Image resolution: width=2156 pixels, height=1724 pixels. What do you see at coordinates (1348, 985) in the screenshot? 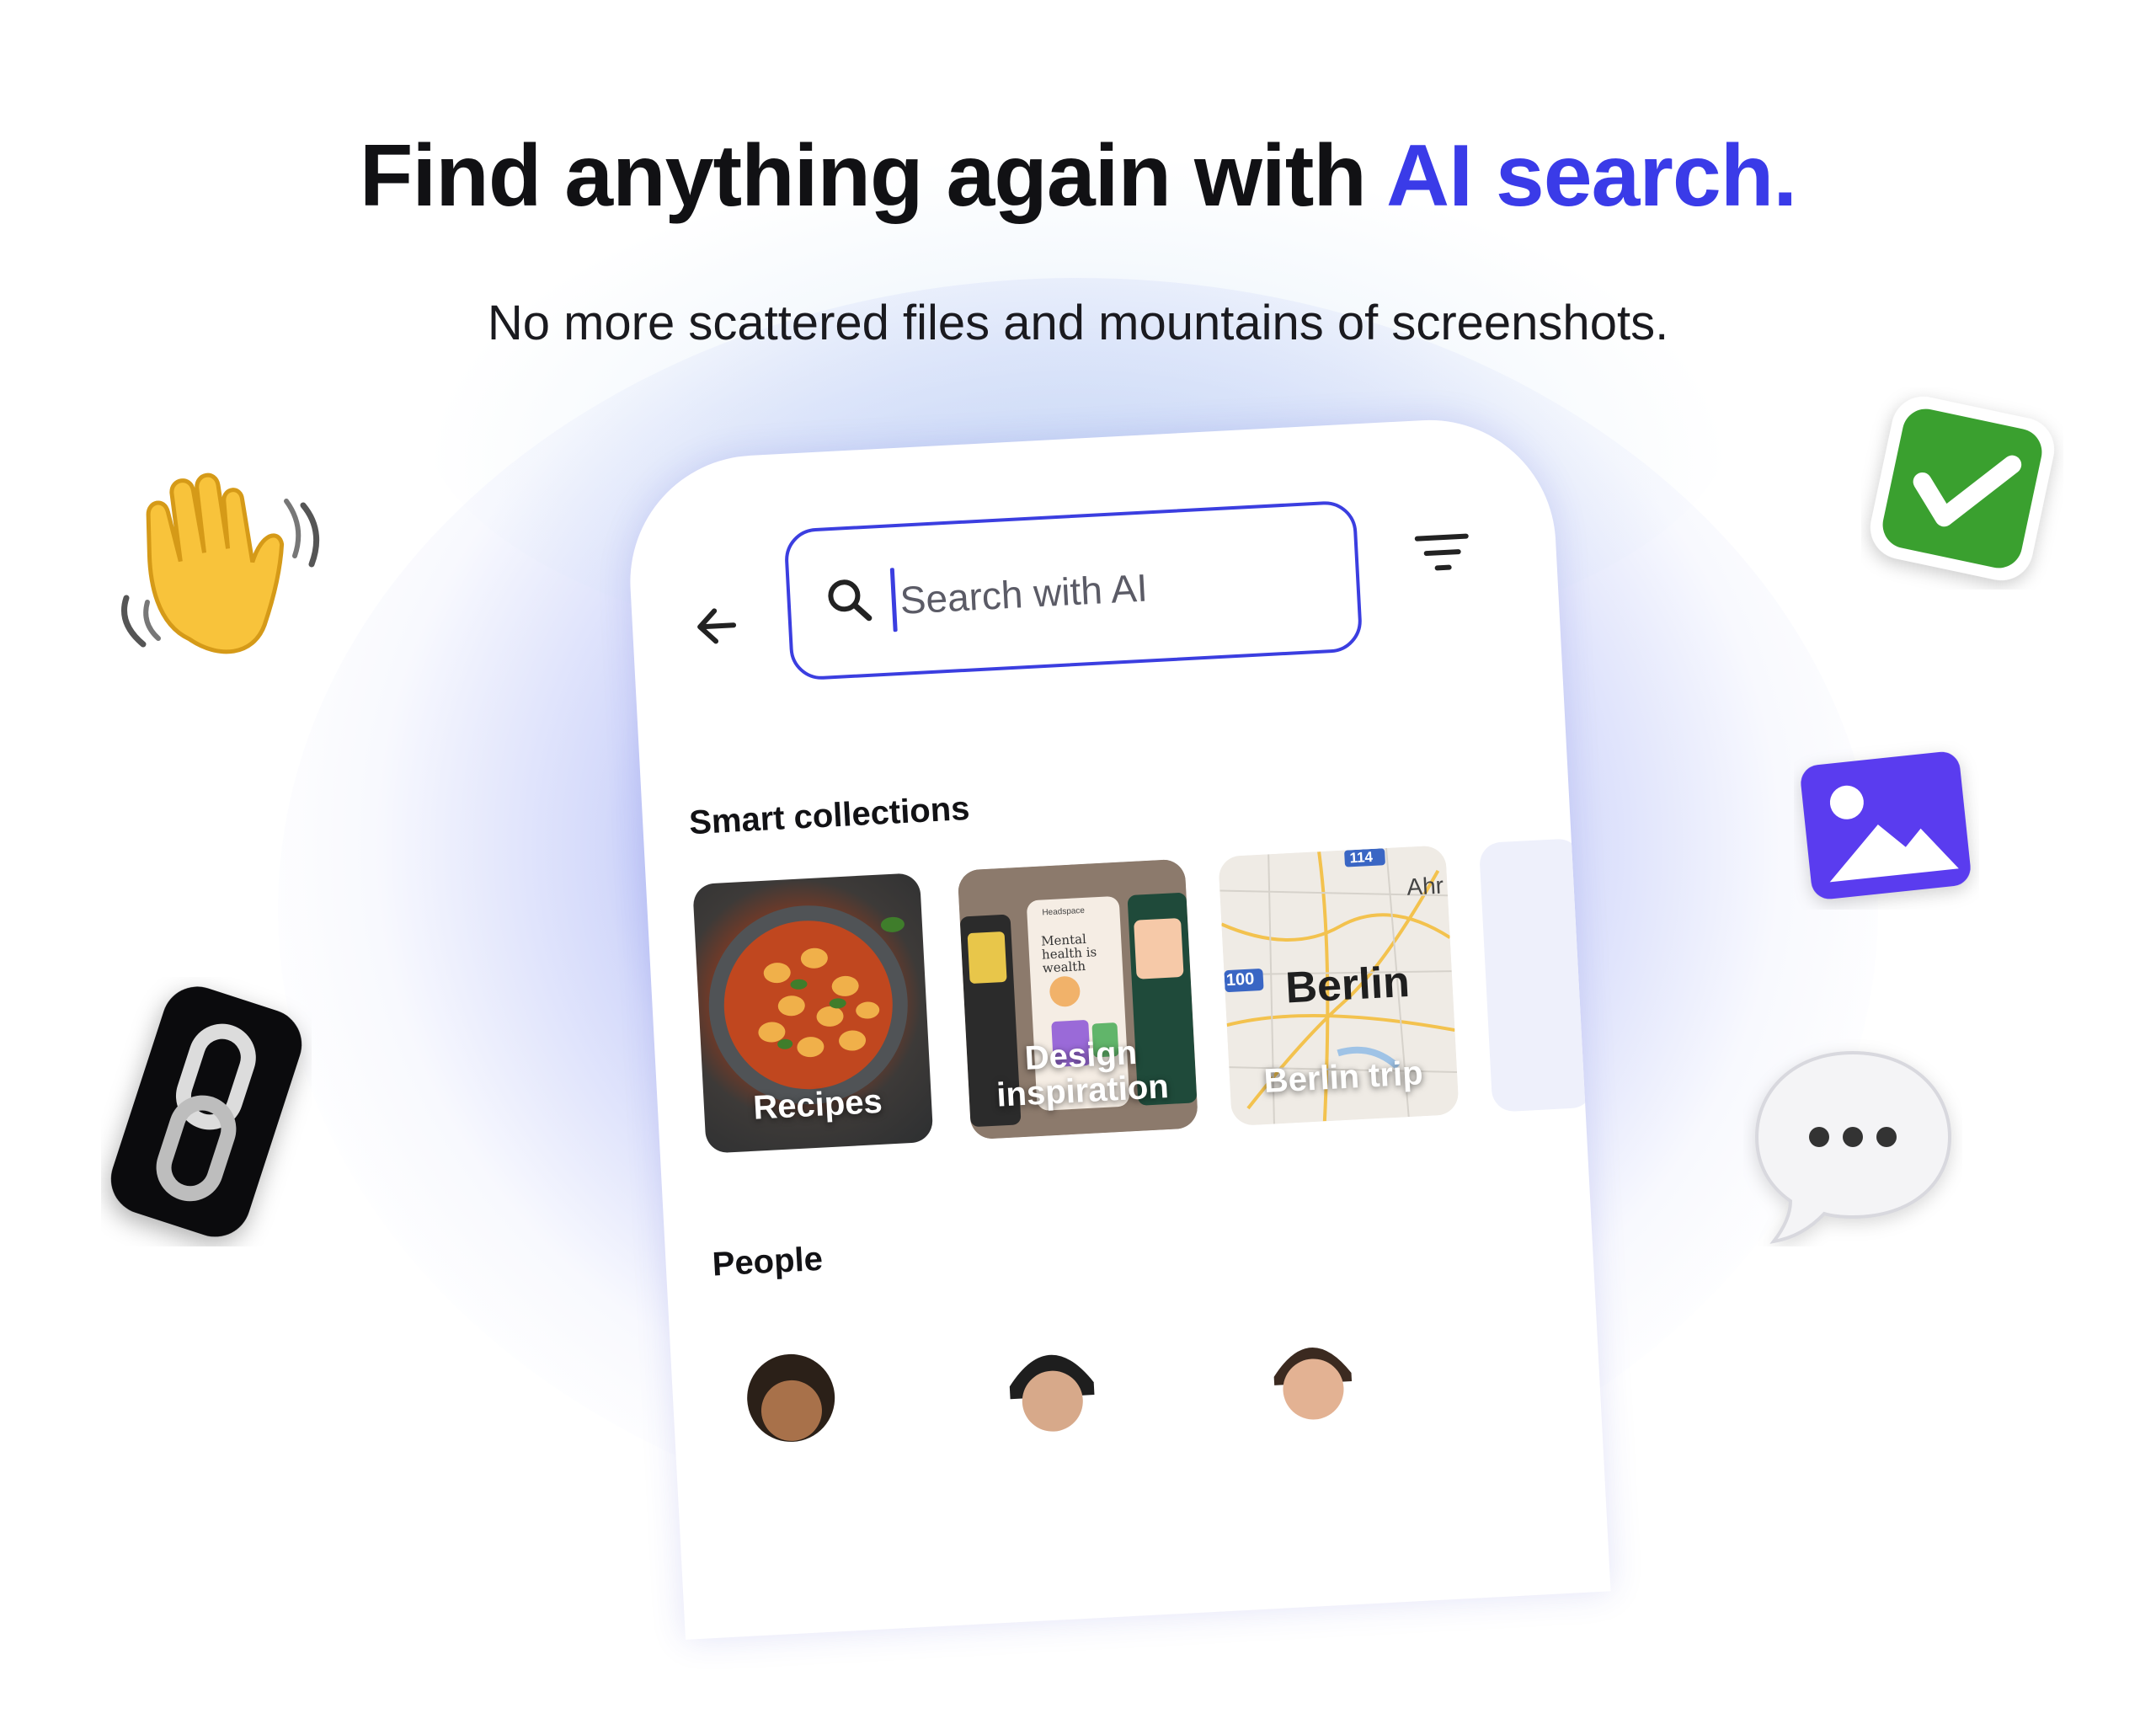
I see `berlin-map-city: Berlin` at bounding box center [1348, 985].